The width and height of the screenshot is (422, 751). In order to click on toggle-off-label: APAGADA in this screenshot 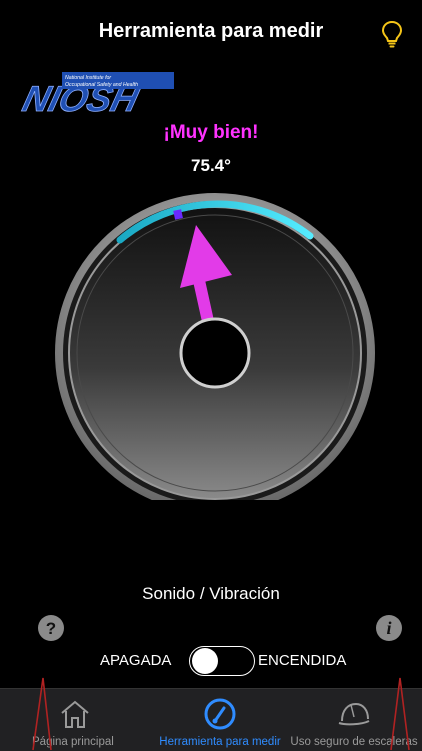, I will do `click(136, 660)`.